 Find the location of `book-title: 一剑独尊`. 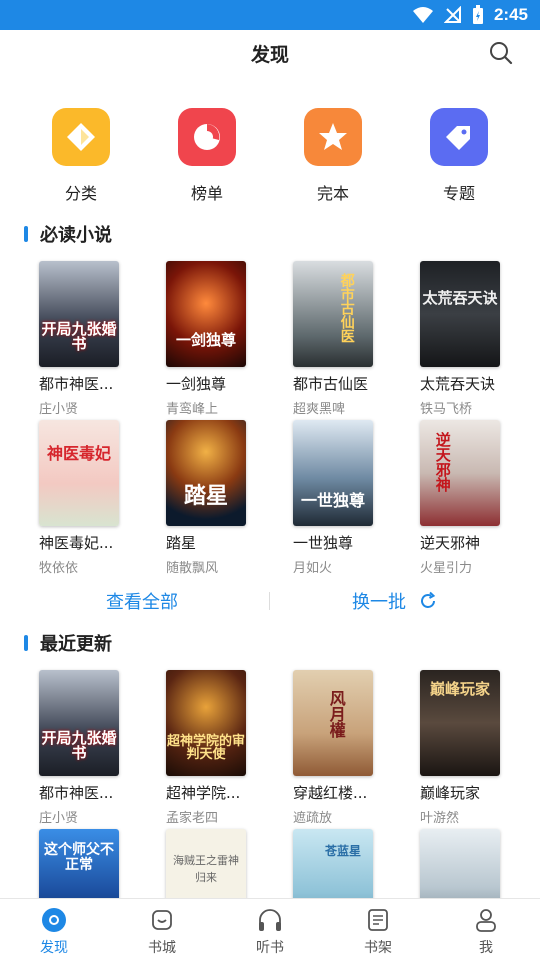

book-title: 一剑独尊 is located at coordinates (196, 384).